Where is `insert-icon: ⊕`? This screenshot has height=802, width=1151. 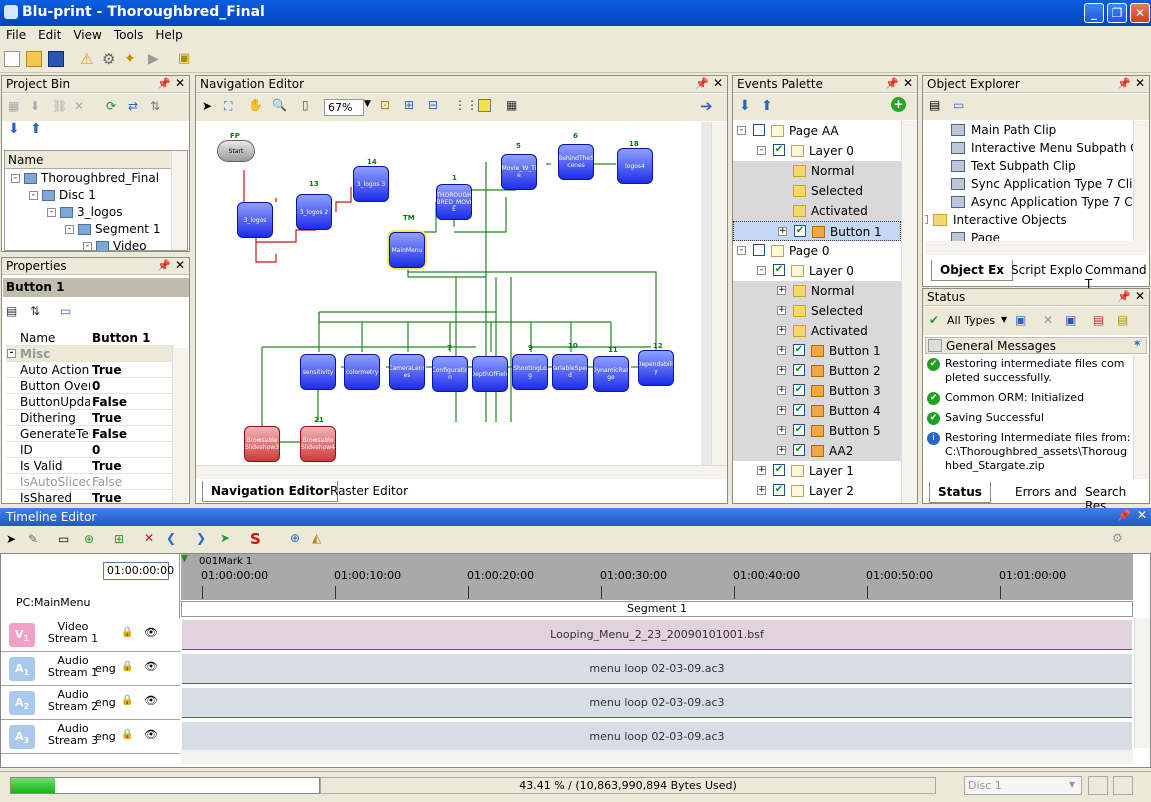
insert-icon: ⊕ is located at coordinates (295, 538).